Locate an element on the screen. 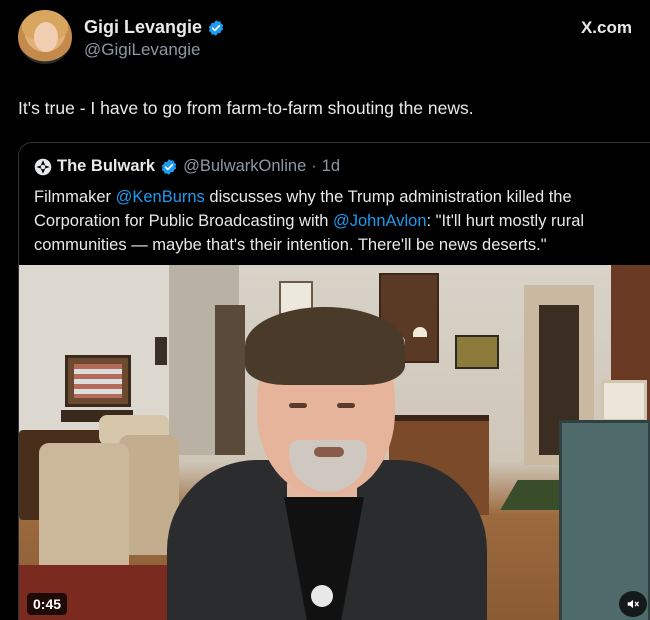 This screenshot has height=620, width=650. speaker-icon is located at coordinates (633, 604).